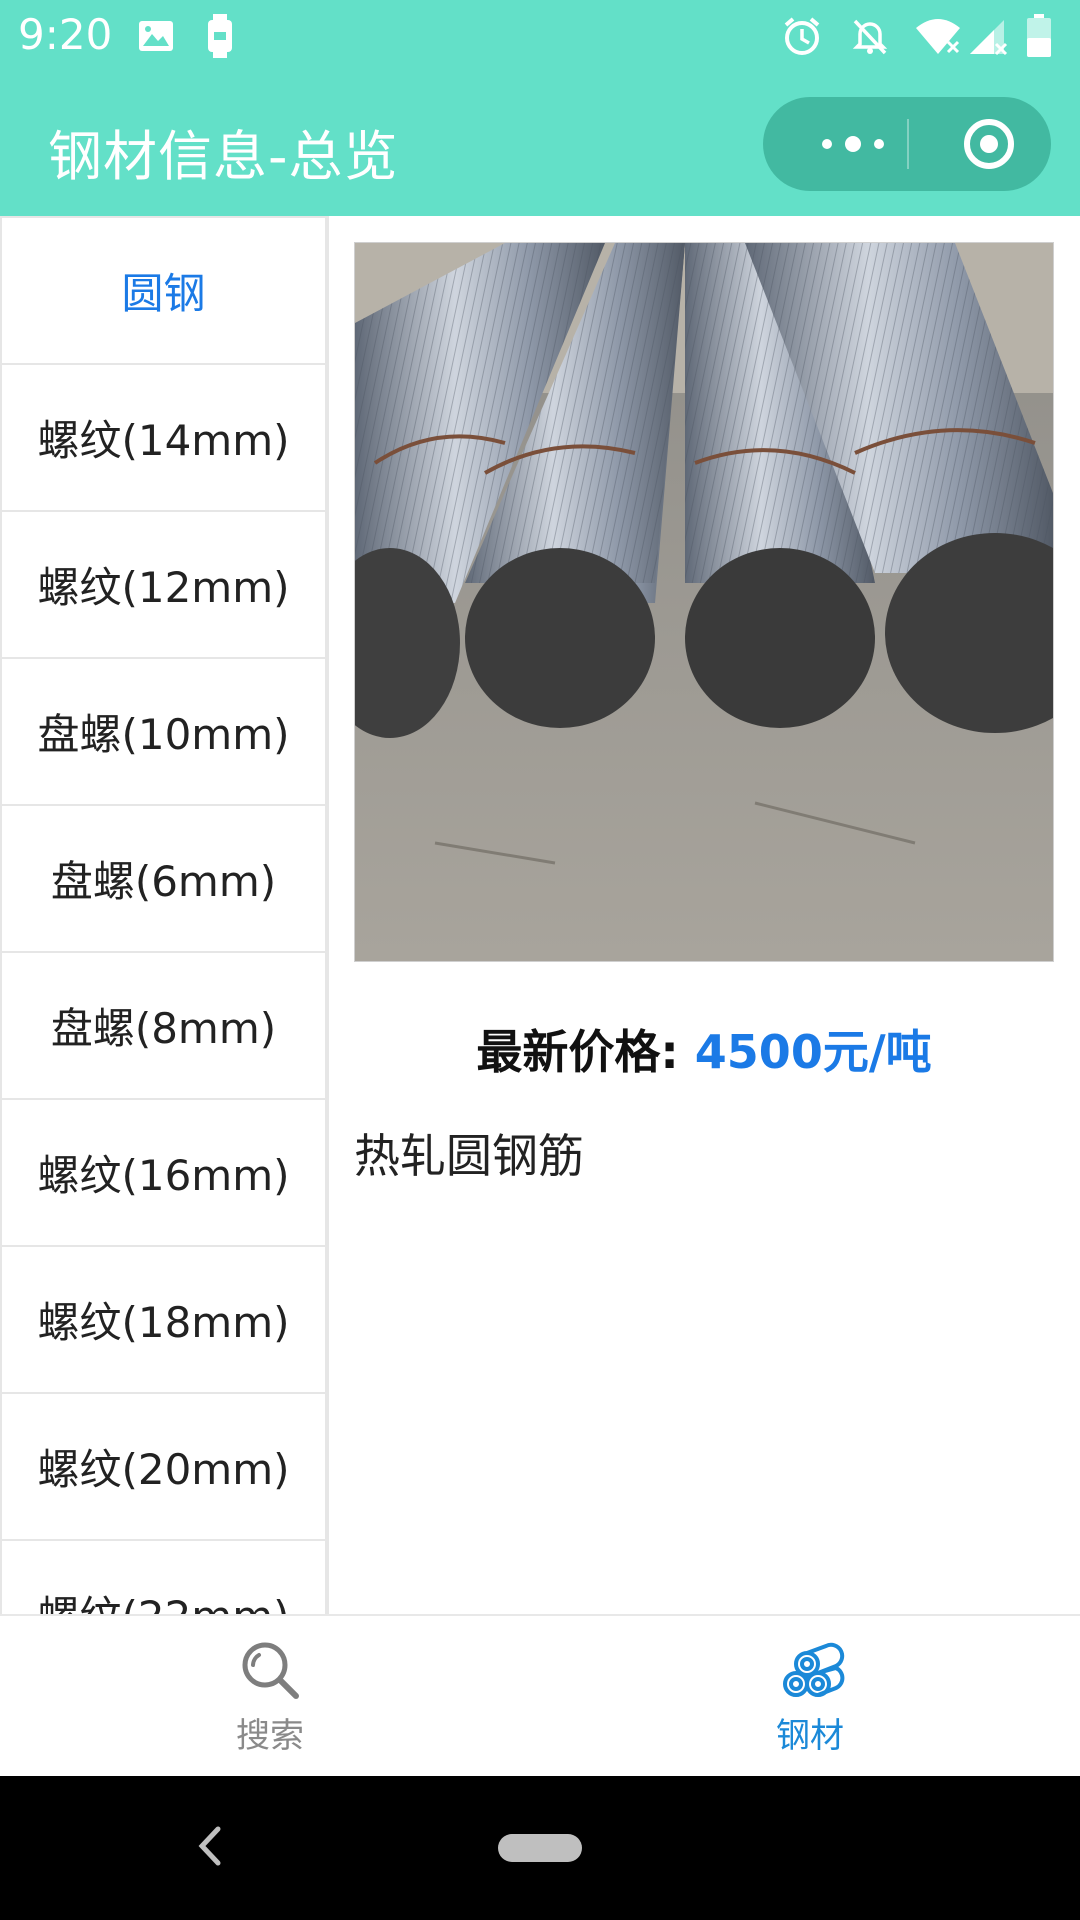 This screenshot has width=1080, height=1920. Describe the element at coordinates (577, 1052) in the screenshot. I see `price-label: 最新价格:` at that location.